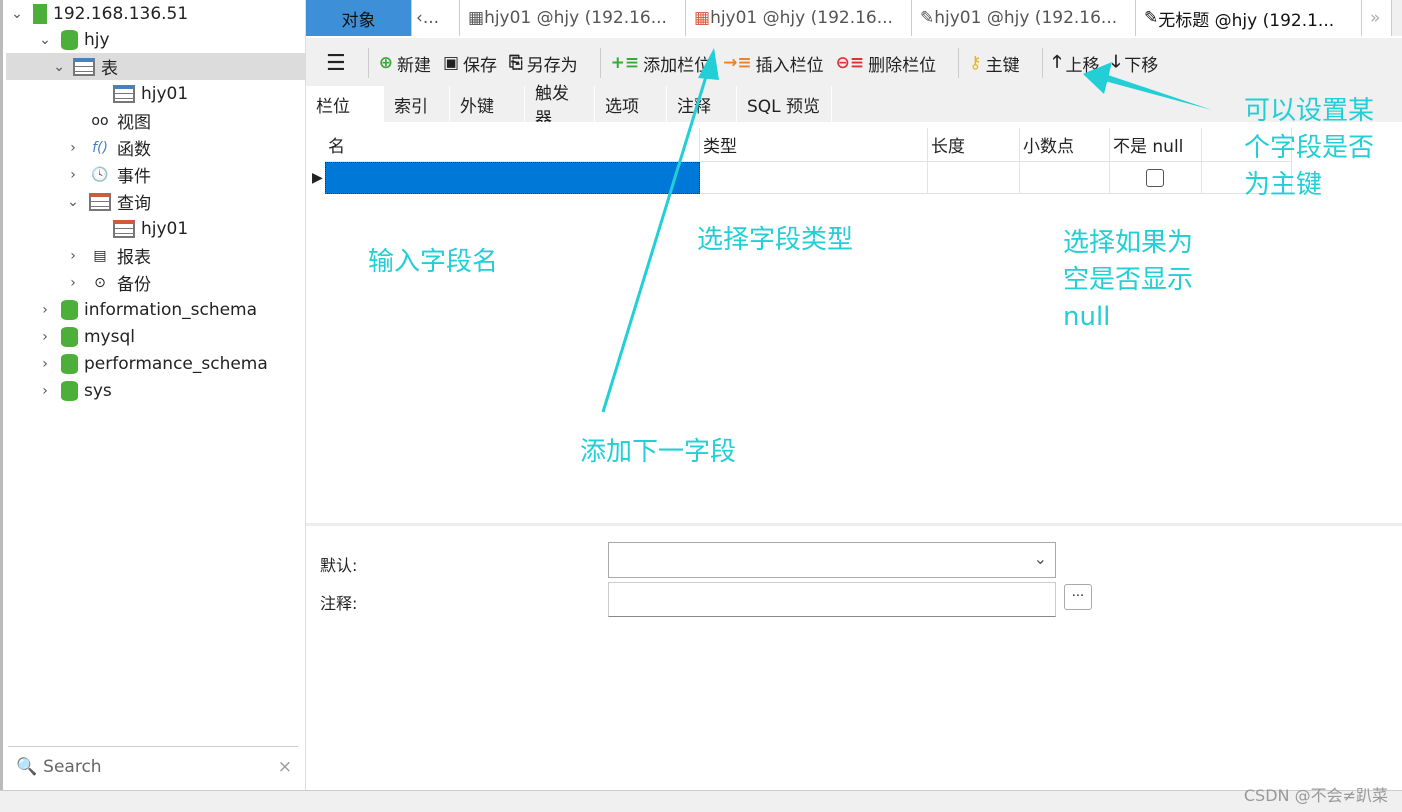 The image size is (1402, 812). I want to click on annotation-line: 可以设置某, so click(1309, 111).